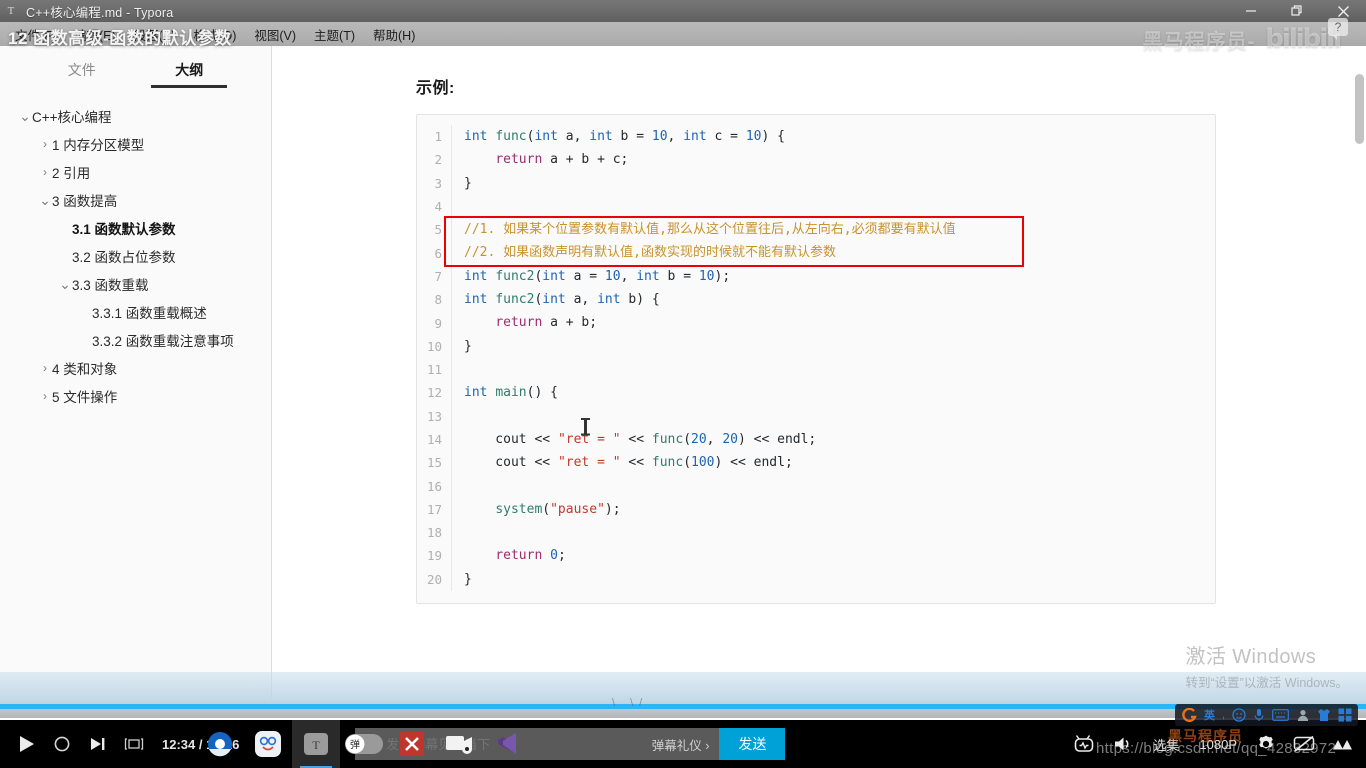 This screenshot has height=768, width=1366. I want to click on next-track-icon, so click(98, 744).